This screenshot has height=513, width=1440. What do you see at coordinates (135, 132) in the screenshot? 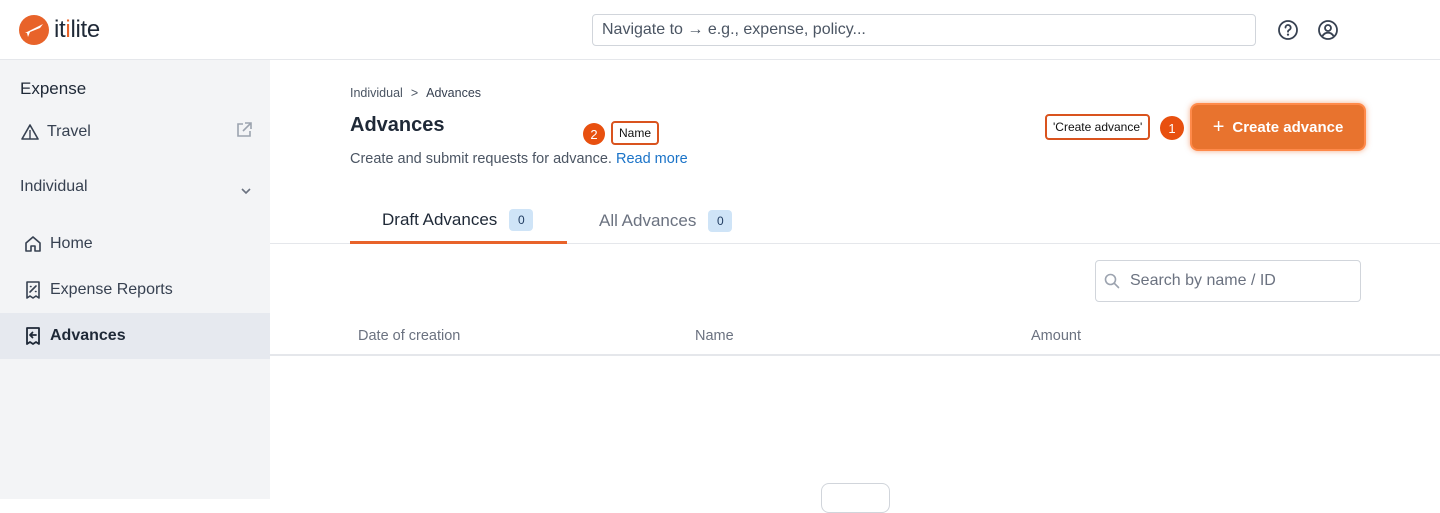
I see `sidebar-item-travel: Travel` at bounding box center [135, 132].